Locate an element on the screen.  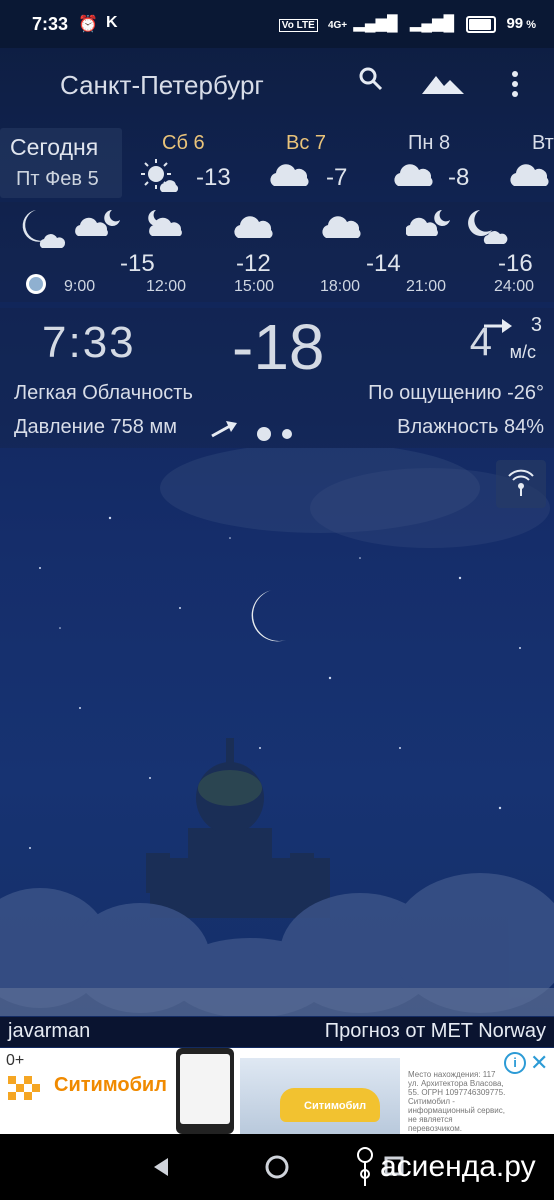
app-header: Санкт-Петербург is located at coordinates (277, 84).